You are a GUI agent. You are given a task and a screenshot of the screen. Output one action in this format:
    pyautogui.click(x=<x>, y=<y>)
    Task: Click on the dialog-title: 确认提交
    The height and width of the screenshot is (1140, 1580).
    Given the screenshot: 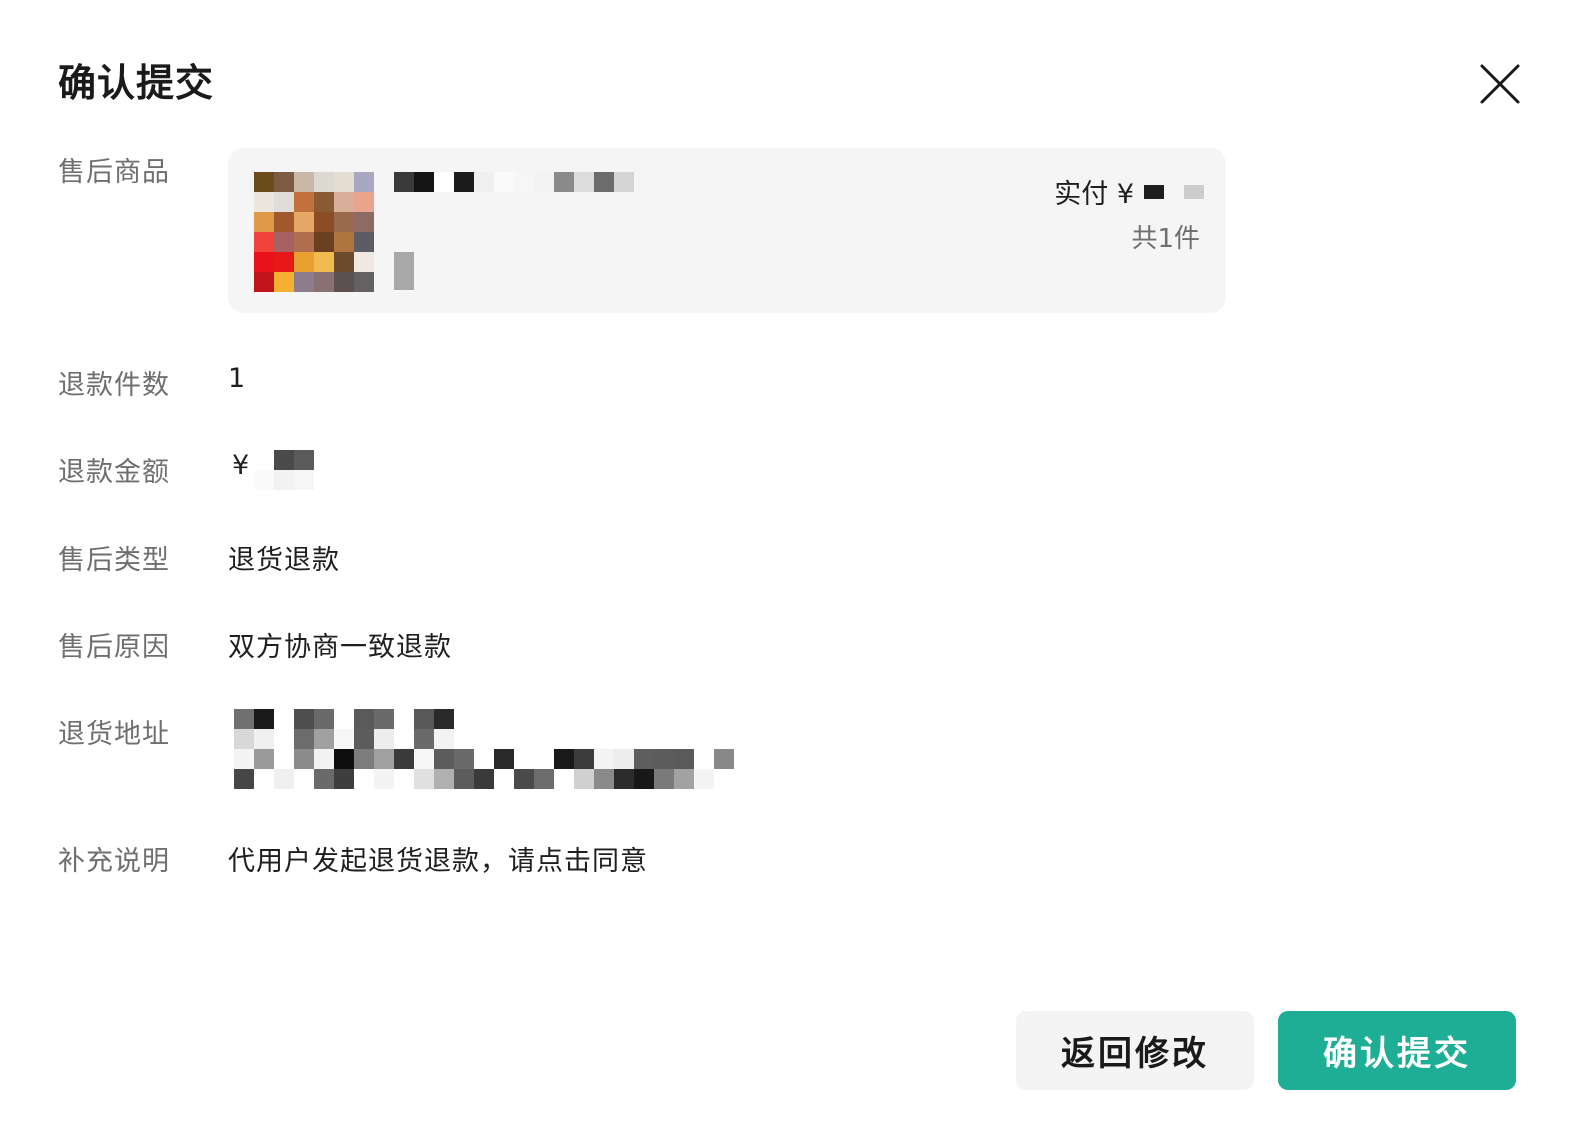 What is the action you would take?
    pyautogui.click(x=136, y=83)
    